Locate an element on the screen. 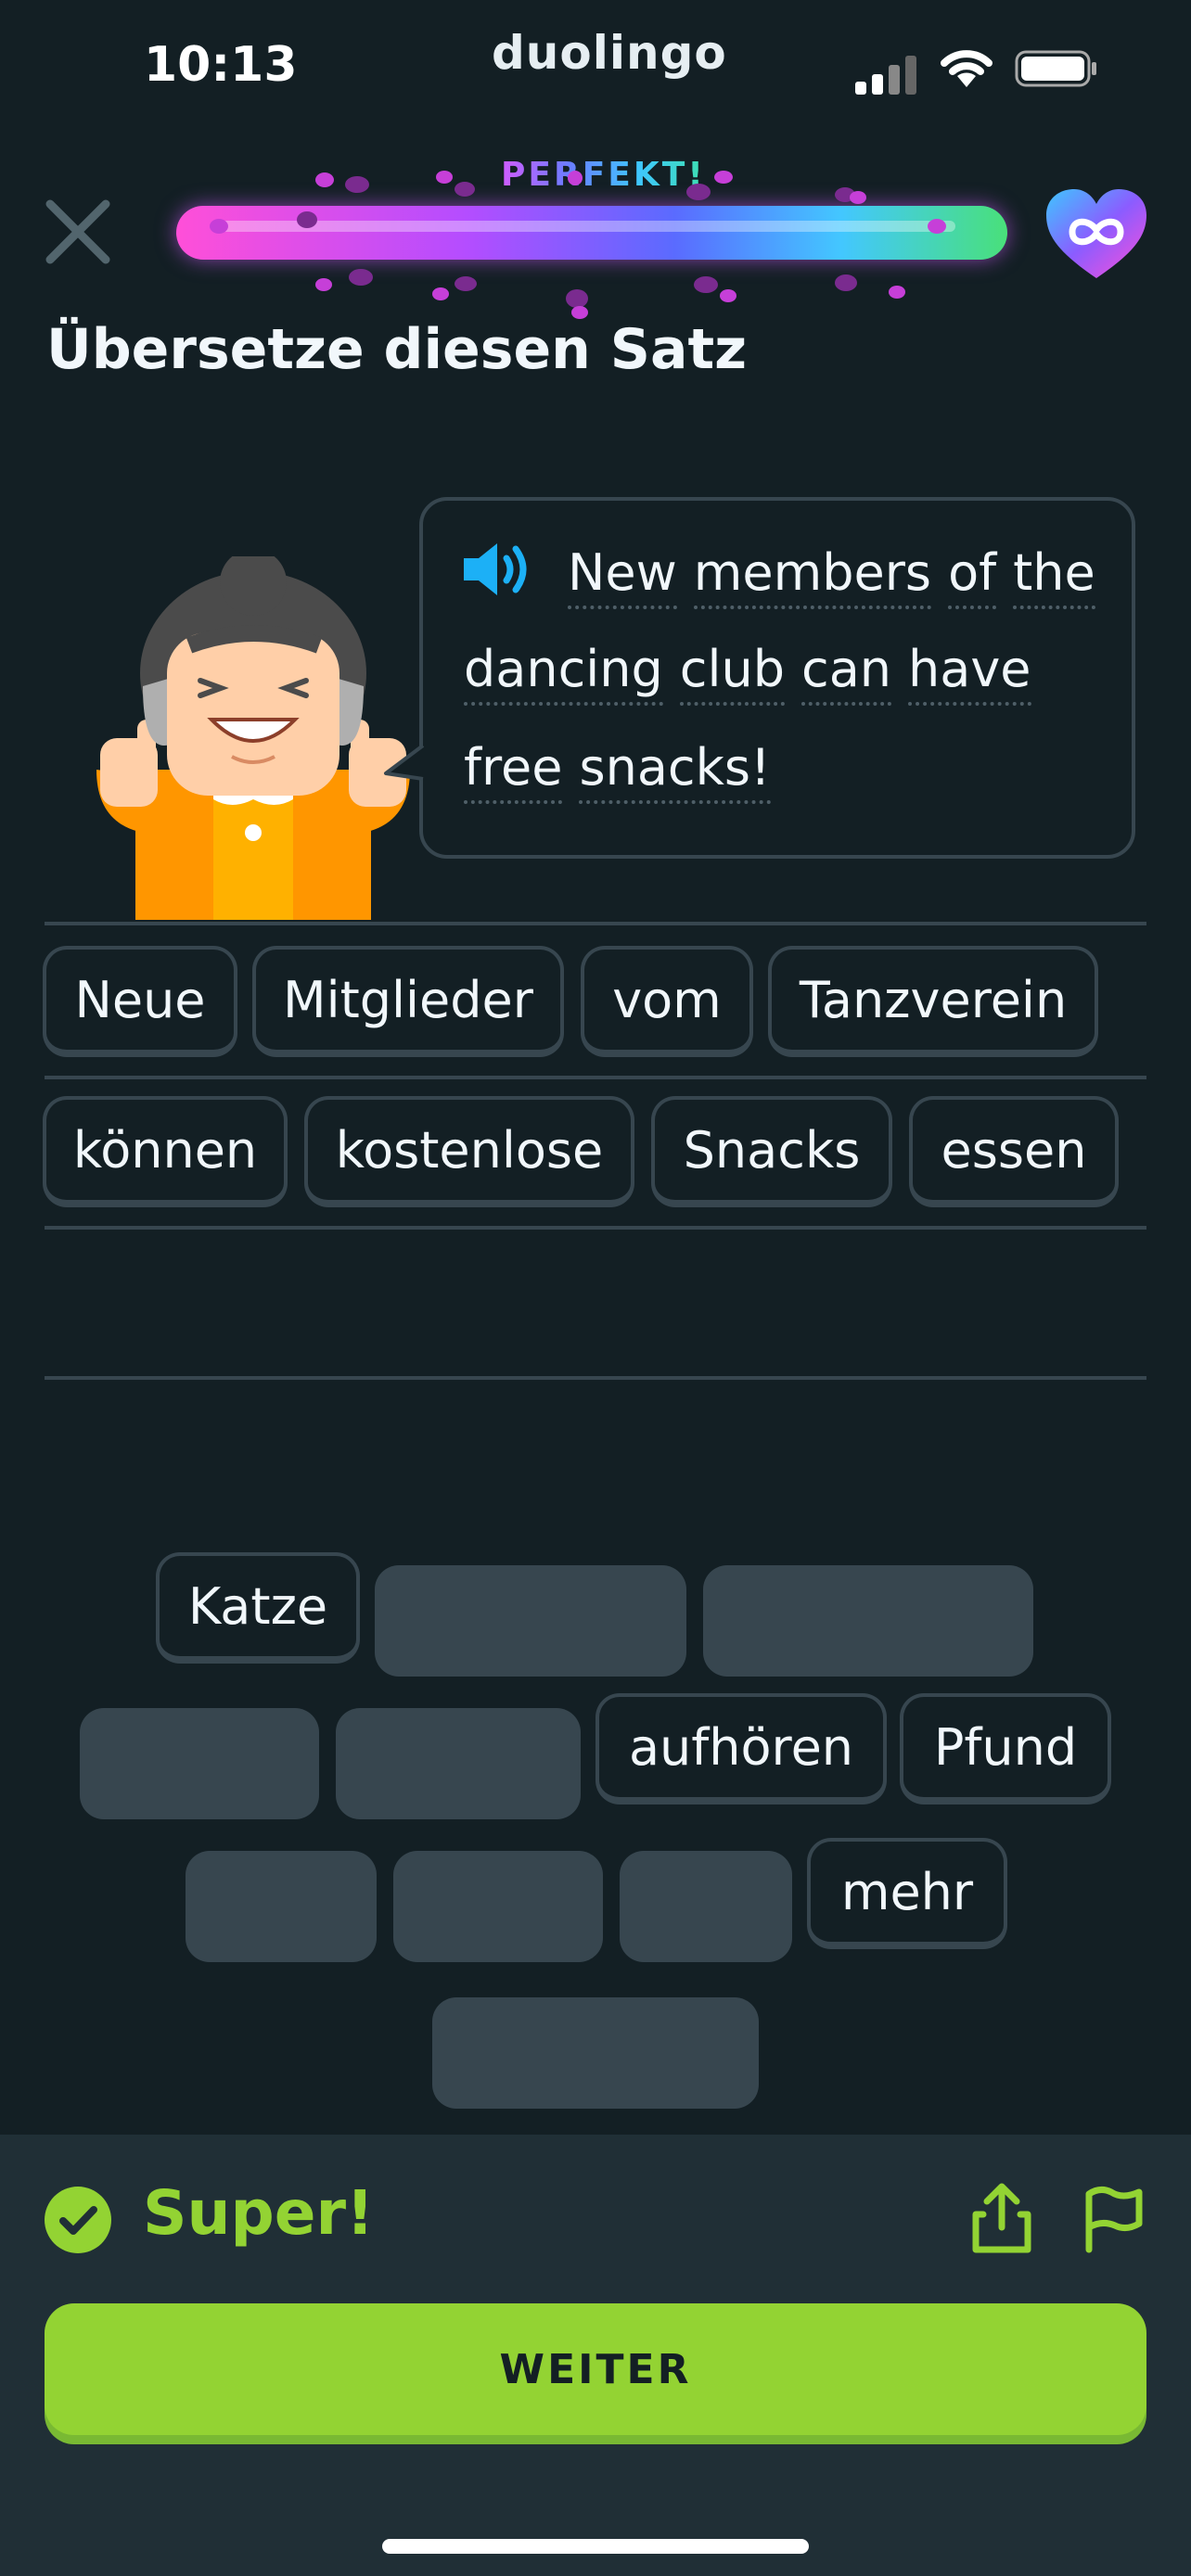  feedback-message: Super! is located at coordinates (259, 2213).